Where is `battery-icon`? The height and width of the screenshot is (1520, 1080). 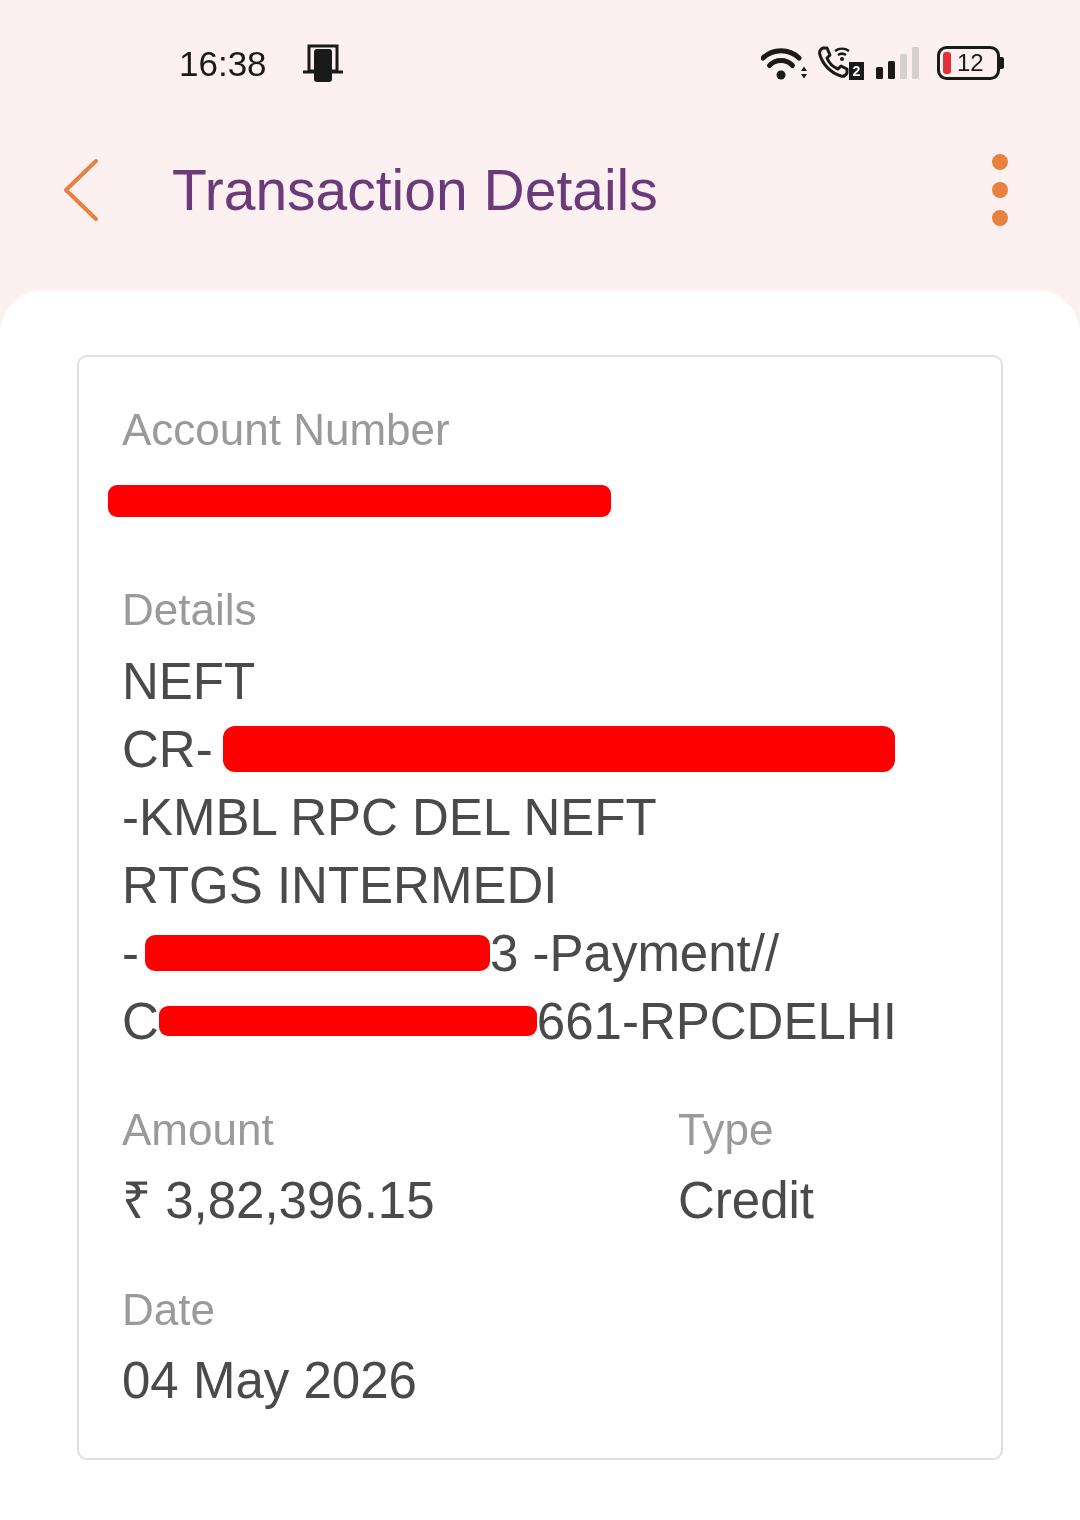 battery-icon is located at coordinates (970, 63).